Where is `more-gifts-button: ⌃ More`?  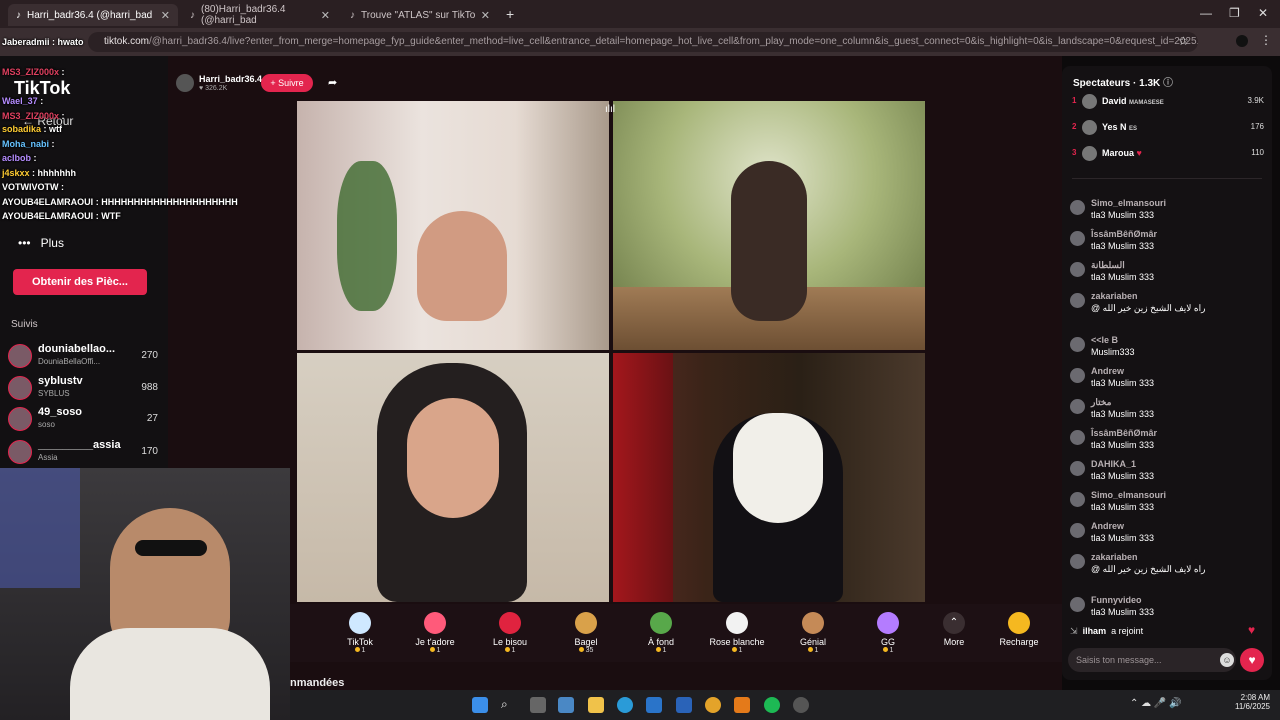
more-gifts-button: ⌃ More is located at coordinates (954, 627).